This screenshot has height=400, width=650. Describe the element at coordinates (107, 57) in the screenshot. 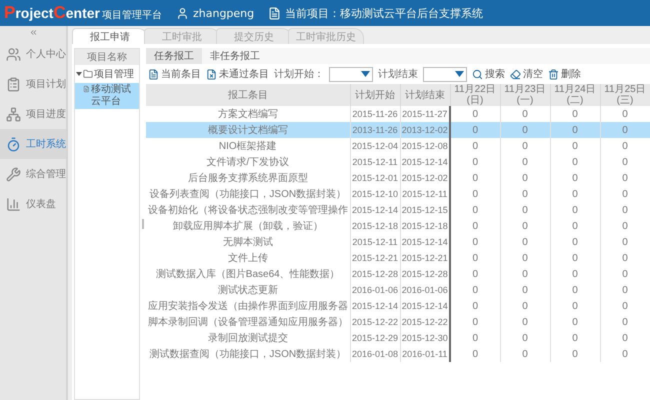

I see `tree-heading: 项目名称` at that location.